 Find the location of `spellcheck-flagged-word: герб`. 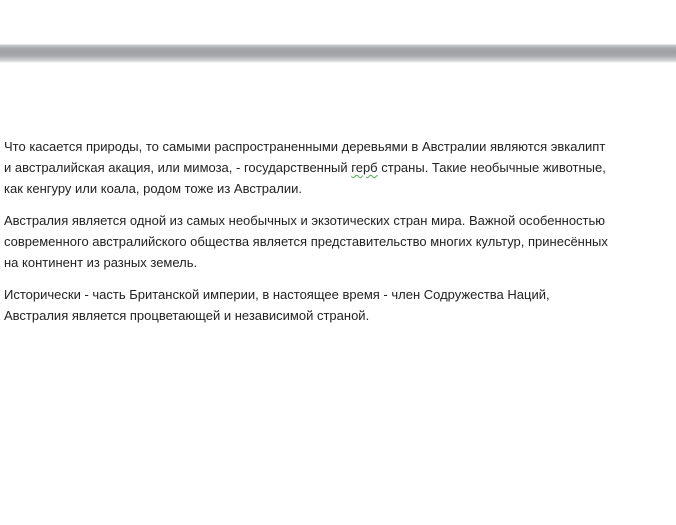

spellcheck-flagged-word: герб is located at coordinates (364, 167).